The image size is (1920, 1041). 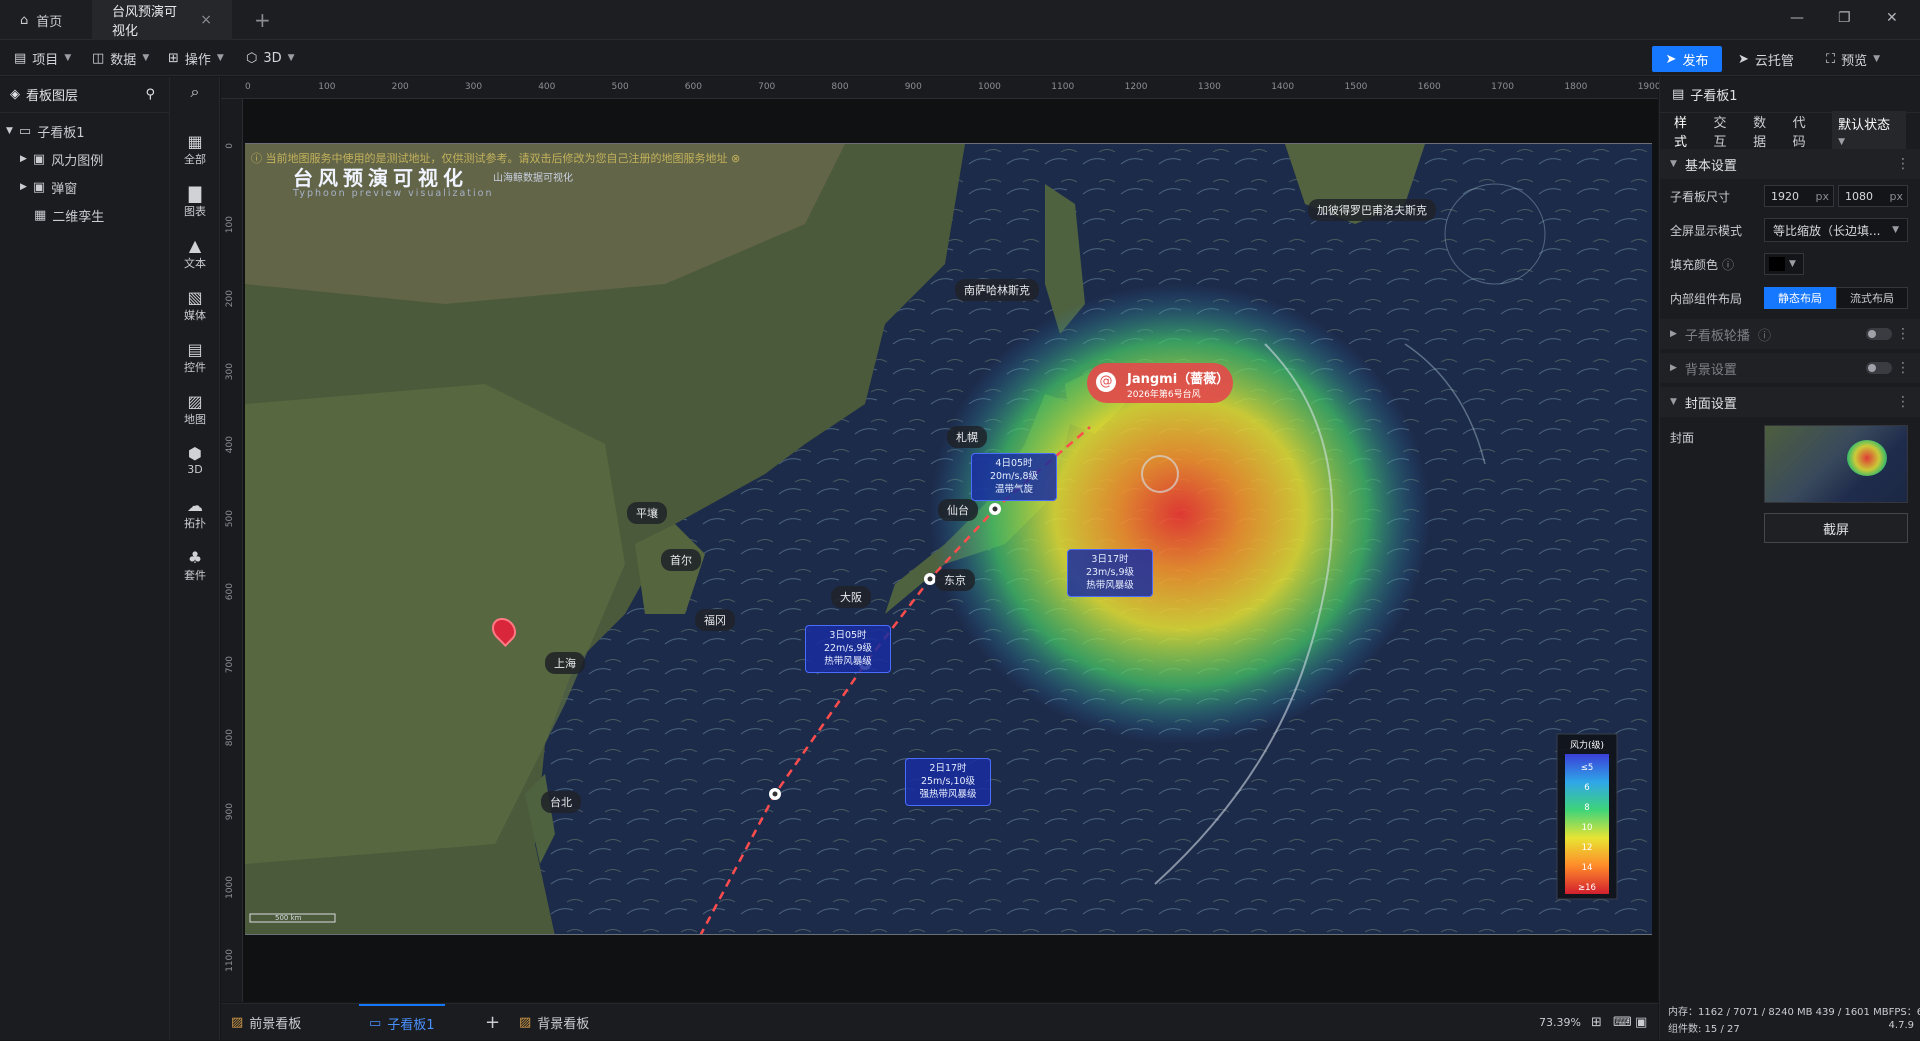 I want to click on city-label: 上海, so click(x=565, y=663).